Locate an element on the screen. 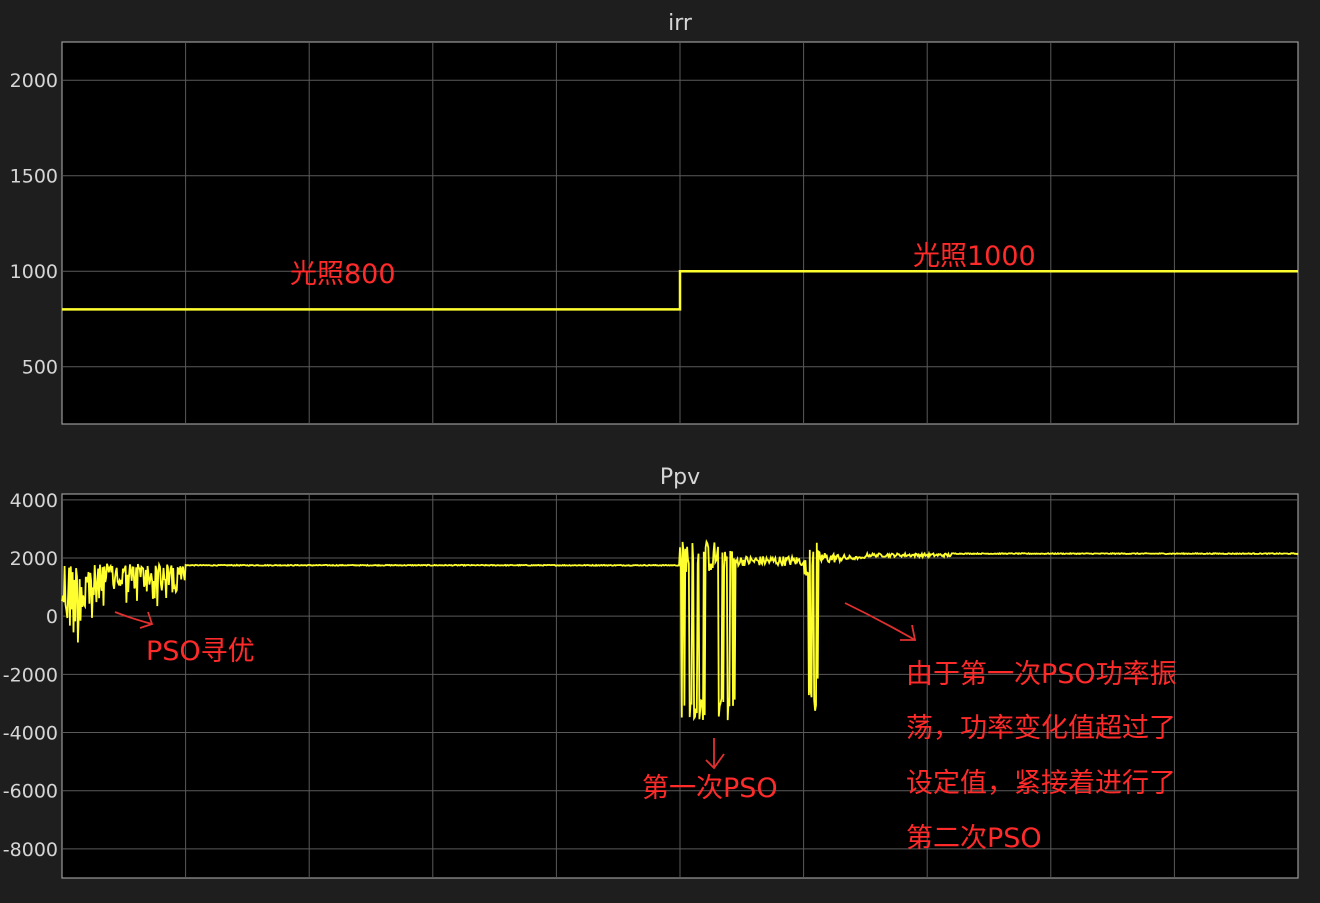  annotation-pso-search: PSO寻优 is located at coordinates (200, 651).